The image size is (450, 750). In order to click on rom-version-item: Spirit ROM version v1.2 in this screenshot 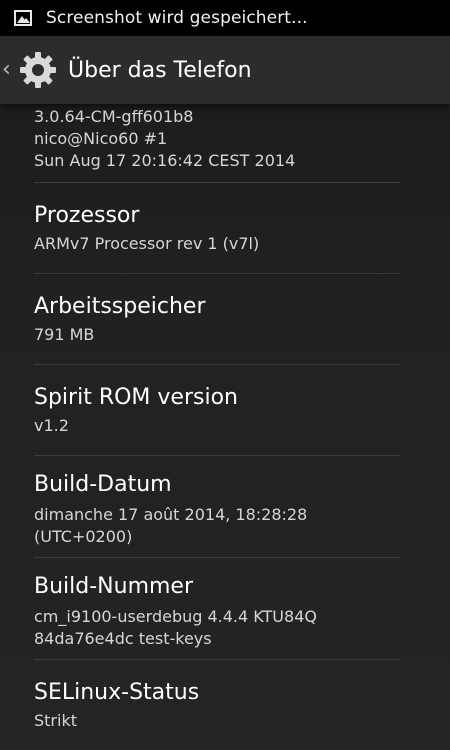, I will do `click(217, 410)`.